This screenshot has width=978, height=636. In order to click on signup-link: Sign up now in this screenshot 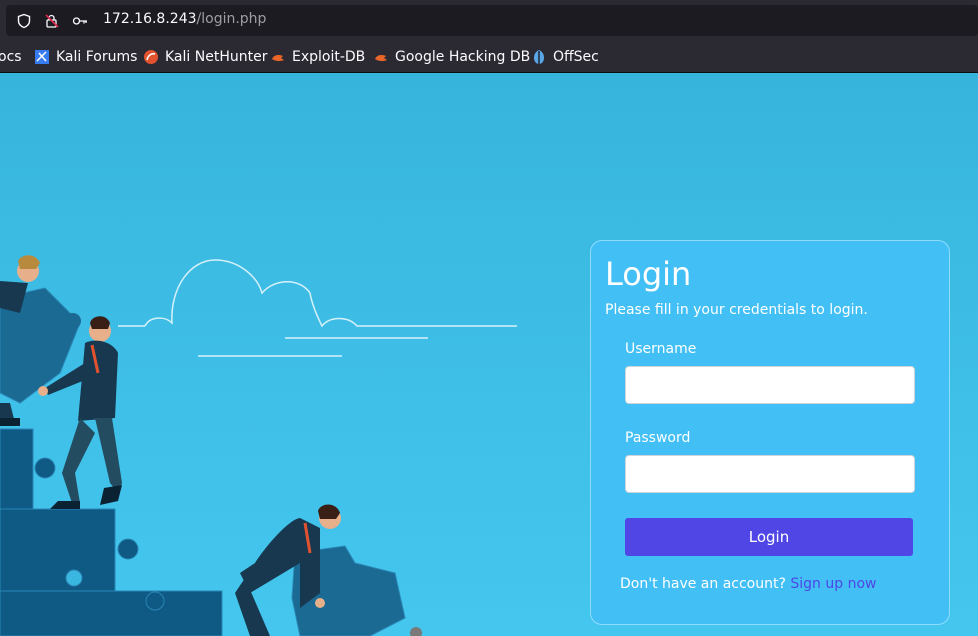, I will do `click(833, 584)`.